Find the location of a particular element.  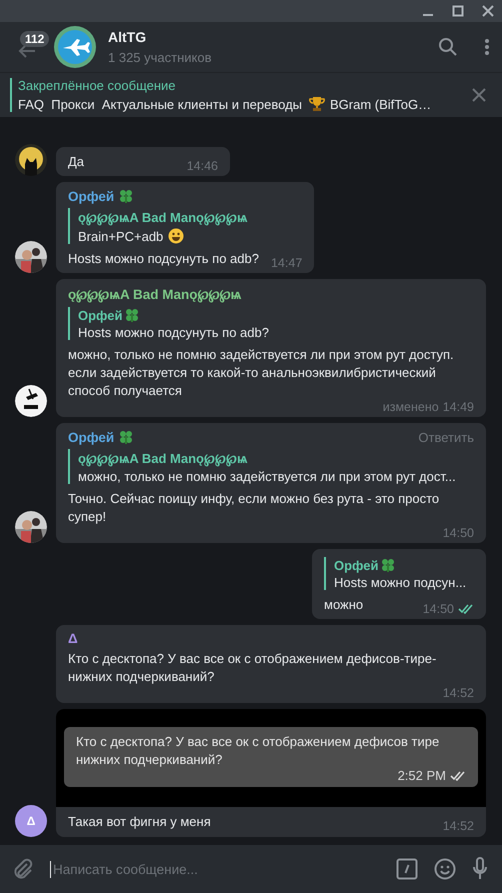

more-menu-icon is located at coordinates (487, 47).